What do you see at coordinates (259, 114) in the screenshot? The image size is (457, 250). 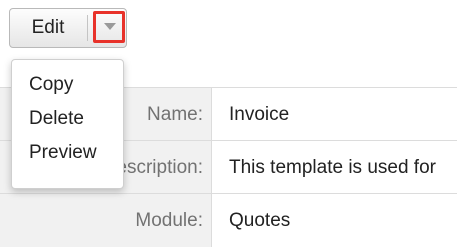 I see `field-value-name: Invoice` at bounding box center [259, 114].